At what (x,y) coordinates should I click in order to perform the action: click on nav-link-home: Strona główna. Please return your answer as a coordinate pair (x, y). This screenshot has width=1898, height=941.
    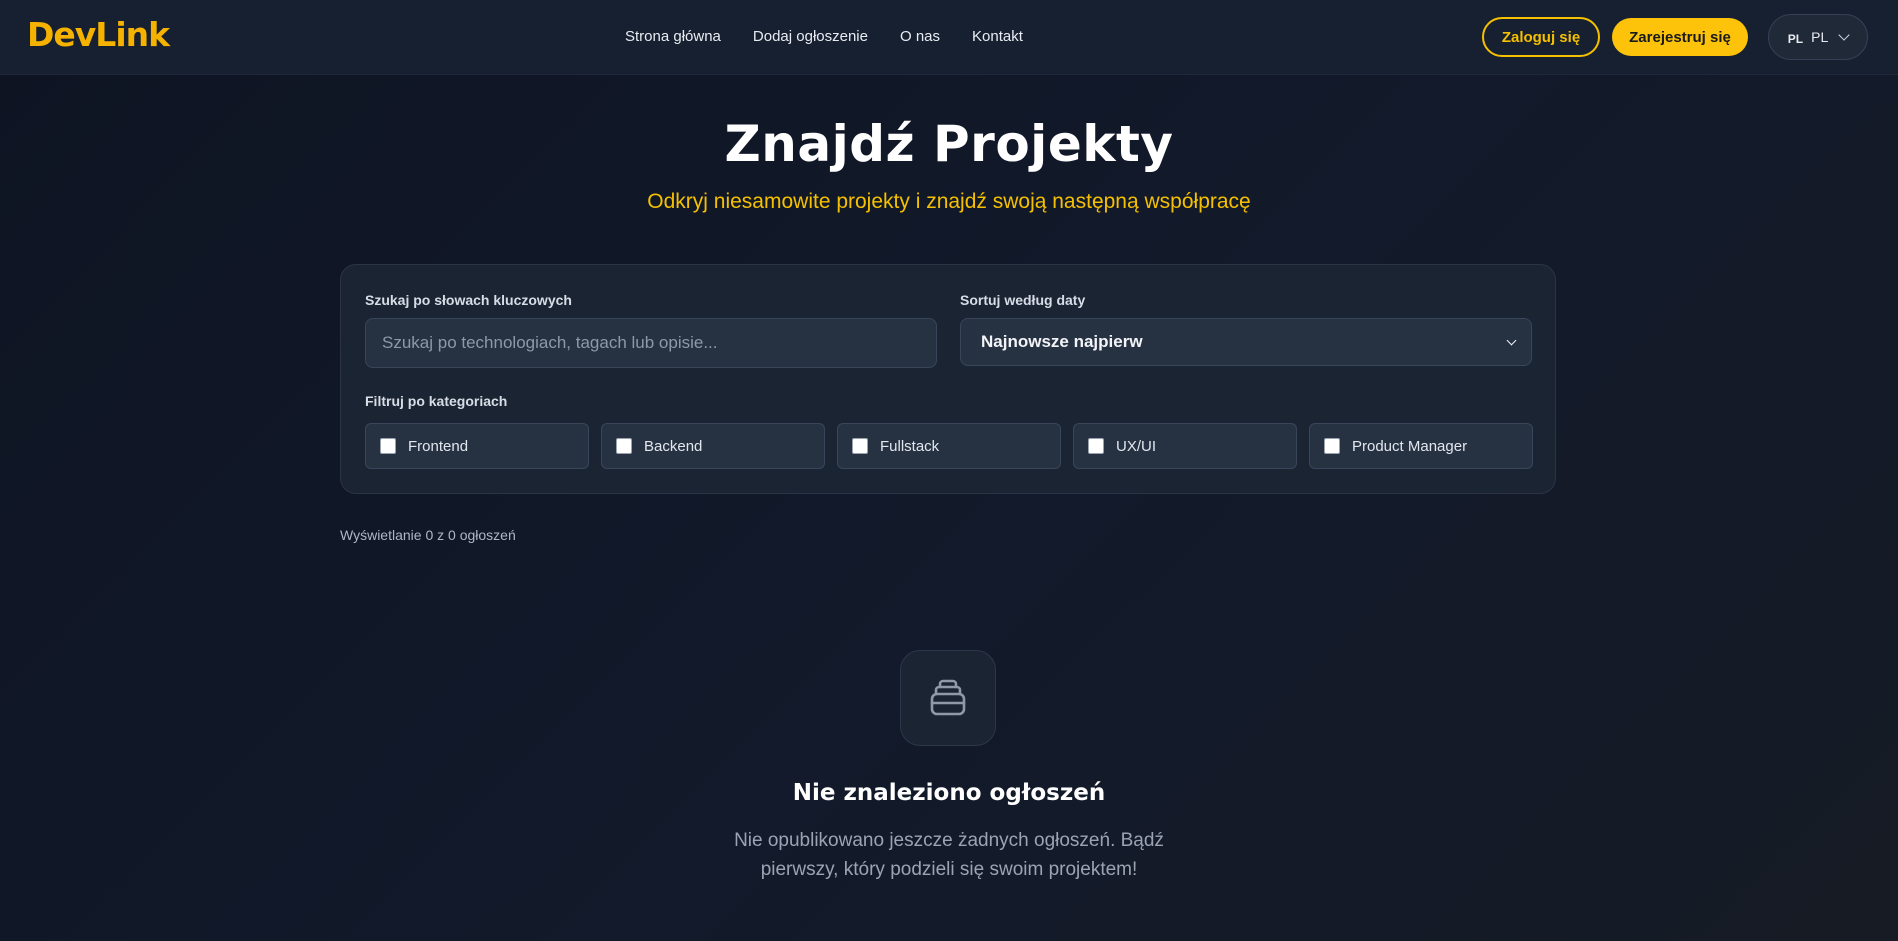
    Looking at the image, I should click on (673, 36).